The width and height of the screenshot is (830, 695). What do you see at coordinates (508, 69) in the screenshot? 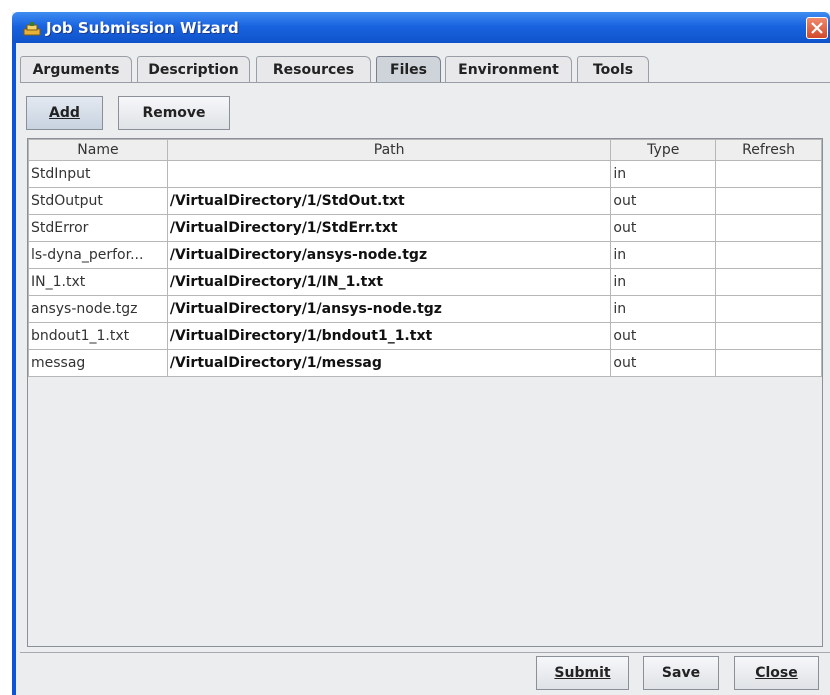
I see `tab-environment: Environment` at bounding box center [508, 69].